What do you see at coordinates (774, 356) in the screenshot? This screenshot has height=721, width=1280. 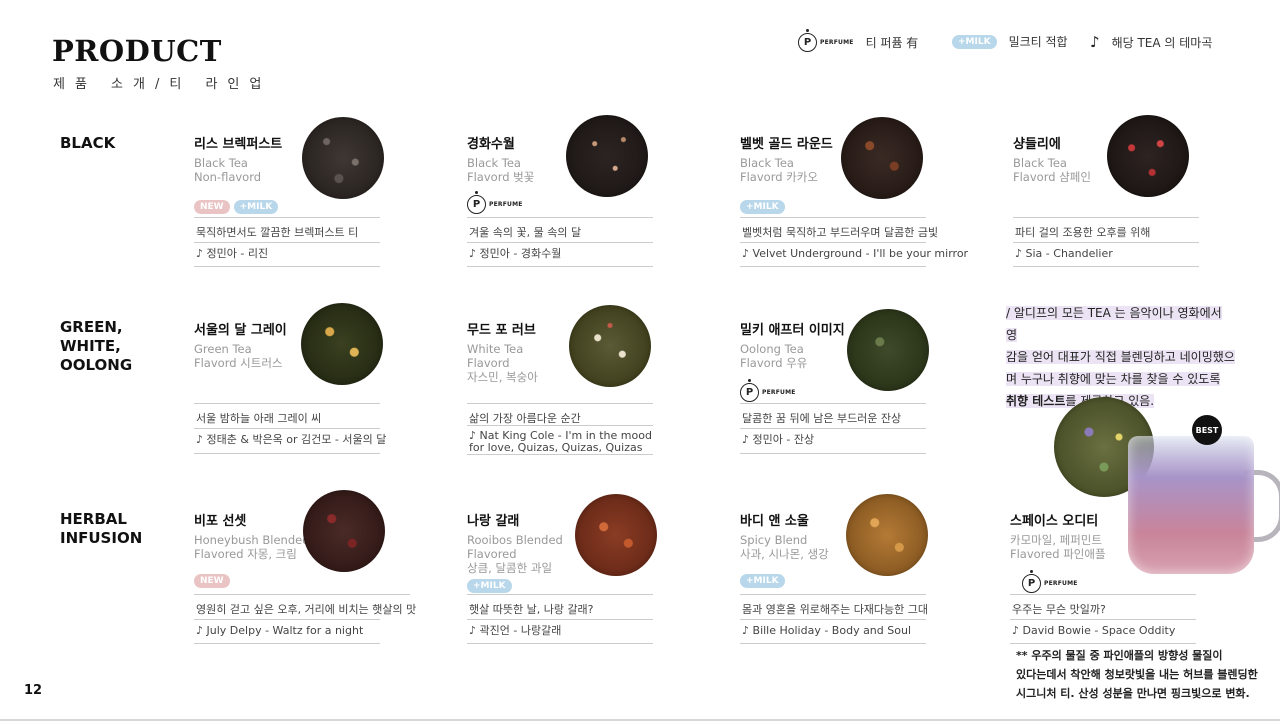 I see `product-sub: Oolong Tea Flavord 우유` at bounding box center [774, 356].